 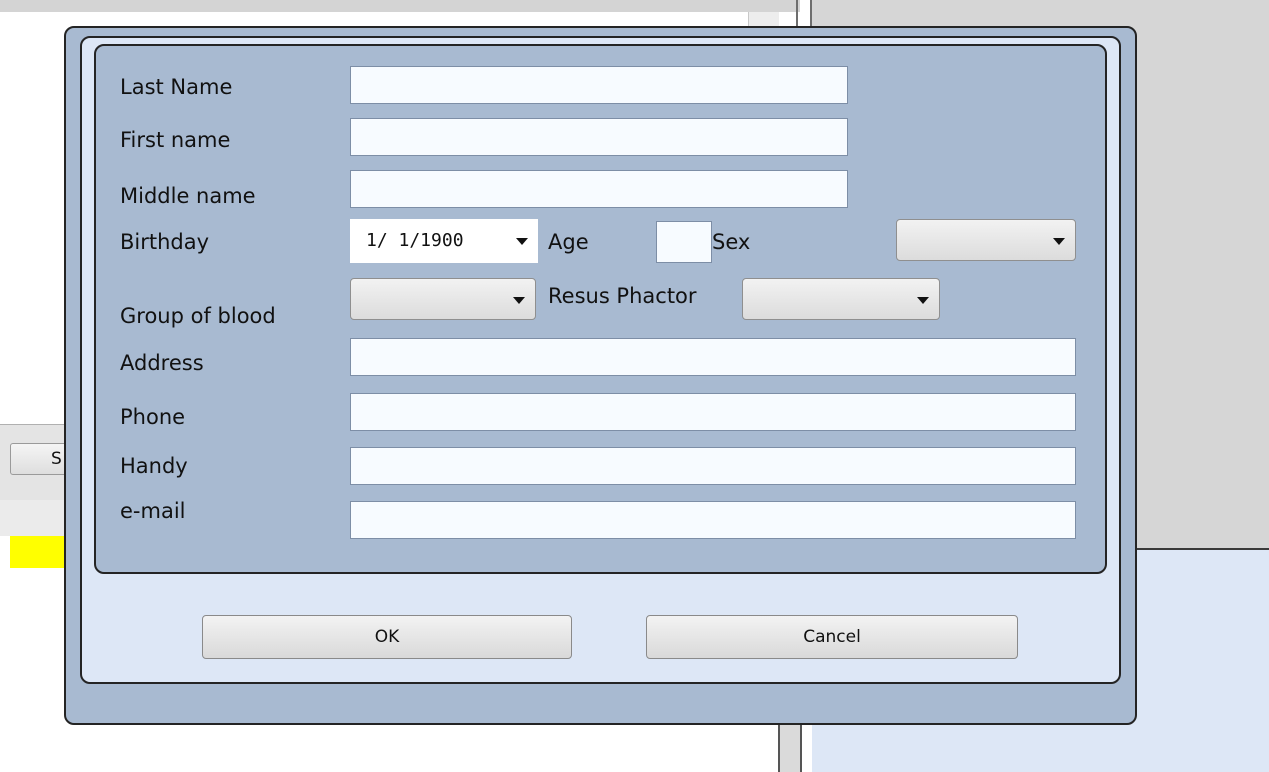 What do you see at coordinates (832, 637) in the screenshot?
I see `cancel-button: Cancel` at bounding box center [832, 637].